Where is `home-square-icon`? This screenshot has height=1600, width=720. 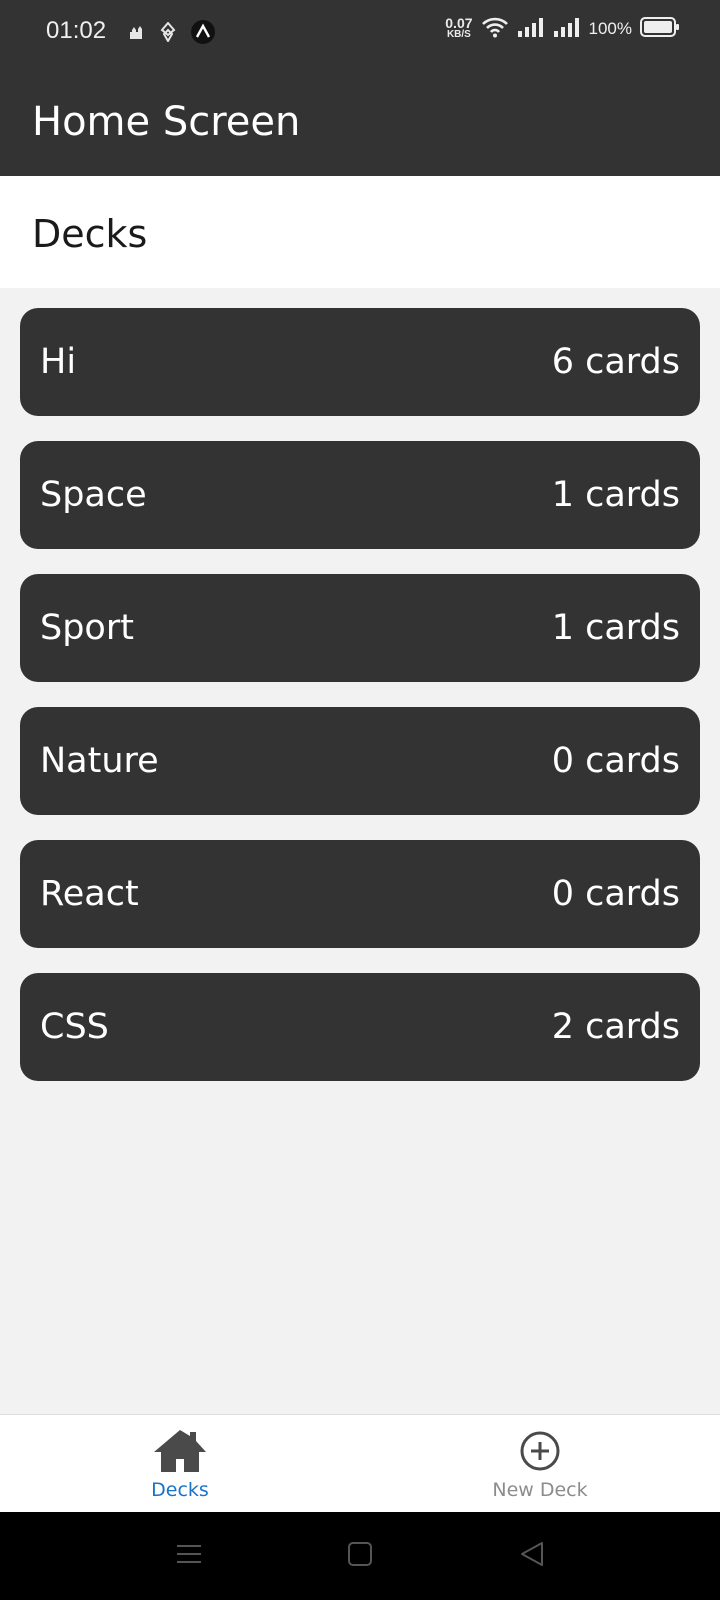 home-square-icon is located at coordinates (360, 1556).